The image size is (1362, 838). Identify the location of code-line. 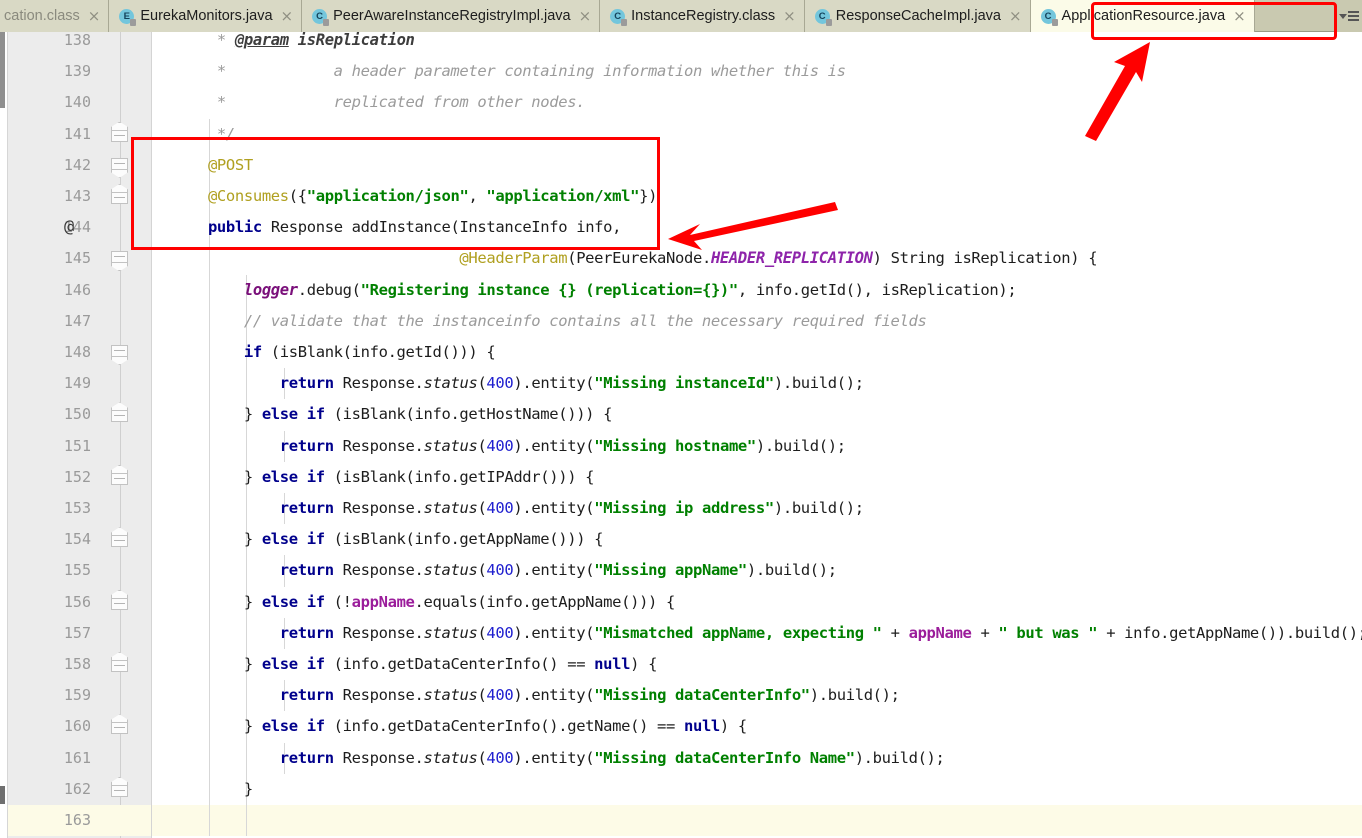
(757, 821).